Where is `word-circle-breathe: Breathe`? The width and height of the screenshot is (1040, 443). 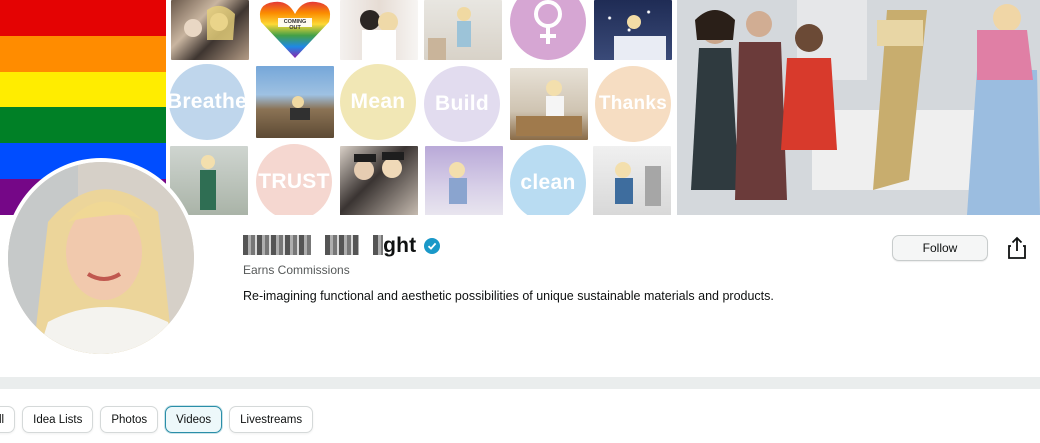
word-circle-breathe: Breathe is located at coordinates (207, 102).